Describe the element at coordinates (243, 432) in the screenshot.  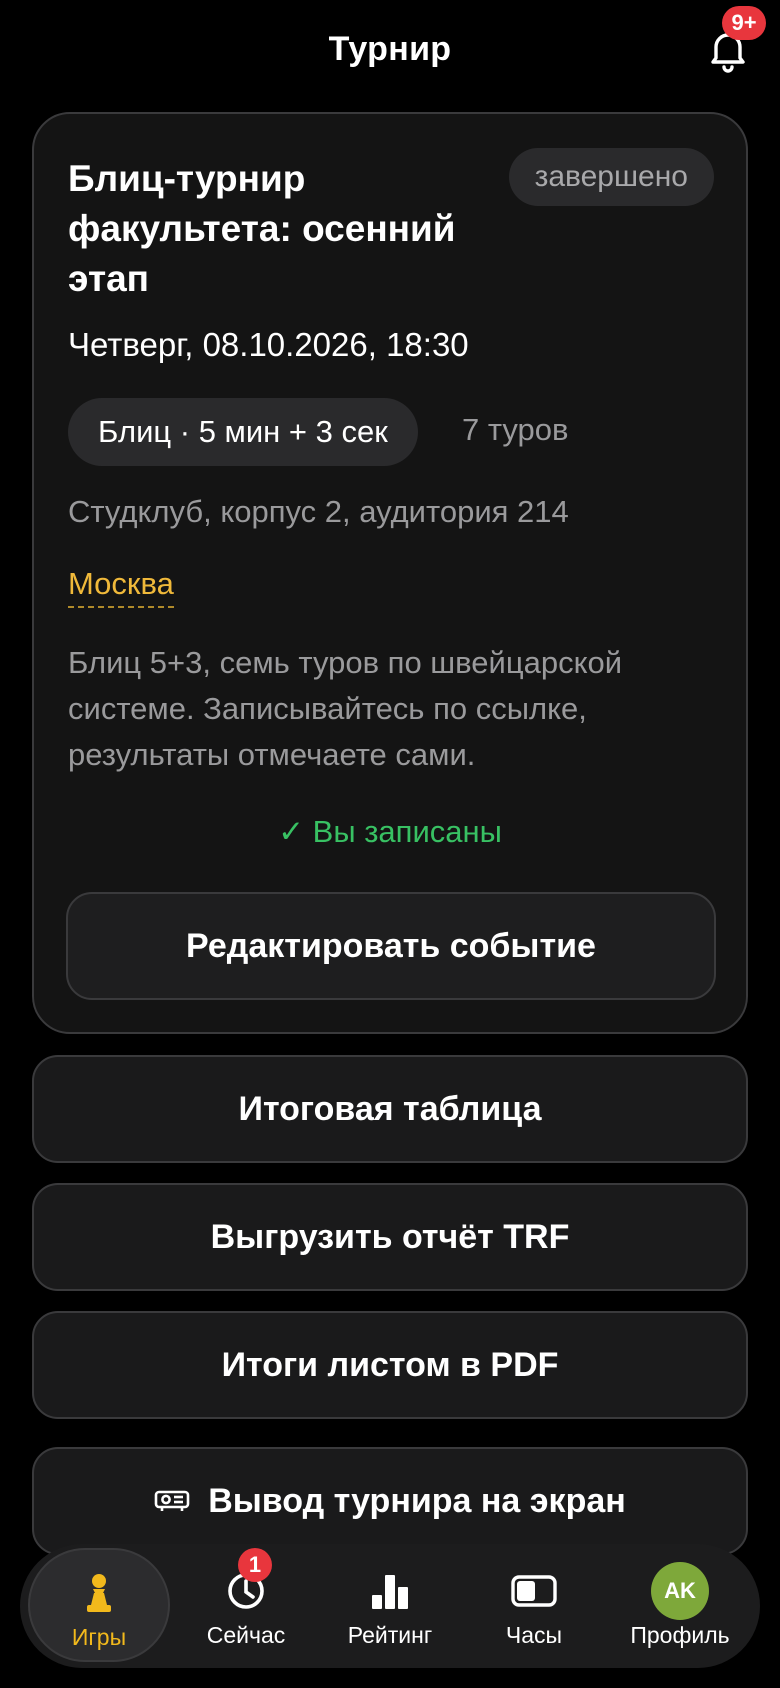
I see `time-control-chip: Блиц · 5 мин + 3 сек` at that location.